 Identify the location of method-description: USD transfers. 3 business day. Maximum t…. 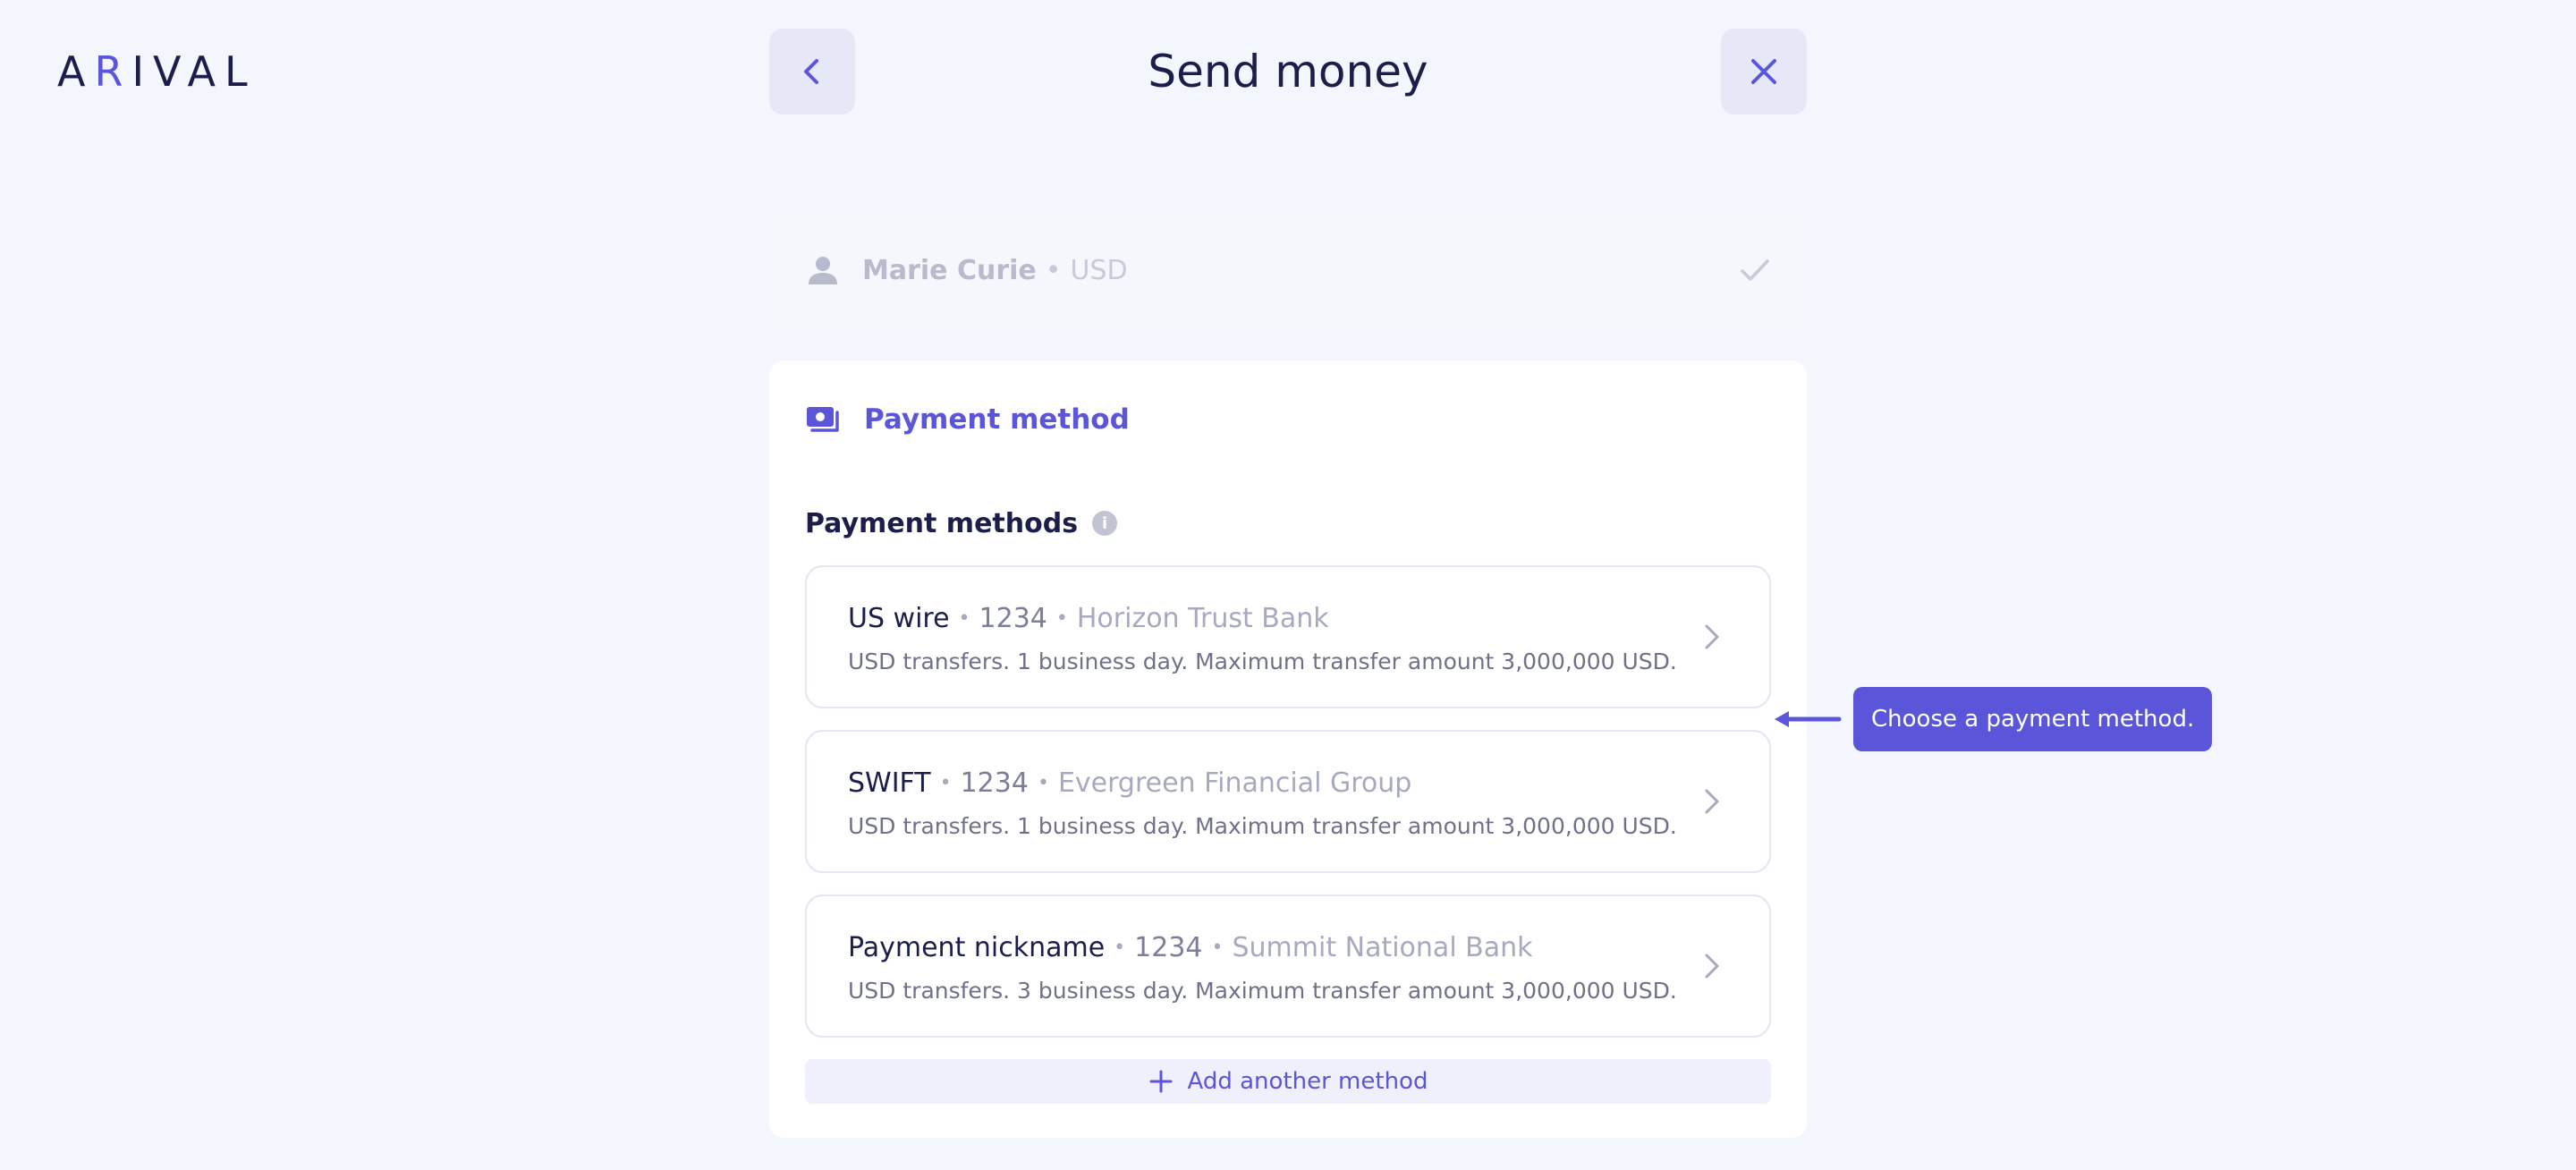
(1262, 991).